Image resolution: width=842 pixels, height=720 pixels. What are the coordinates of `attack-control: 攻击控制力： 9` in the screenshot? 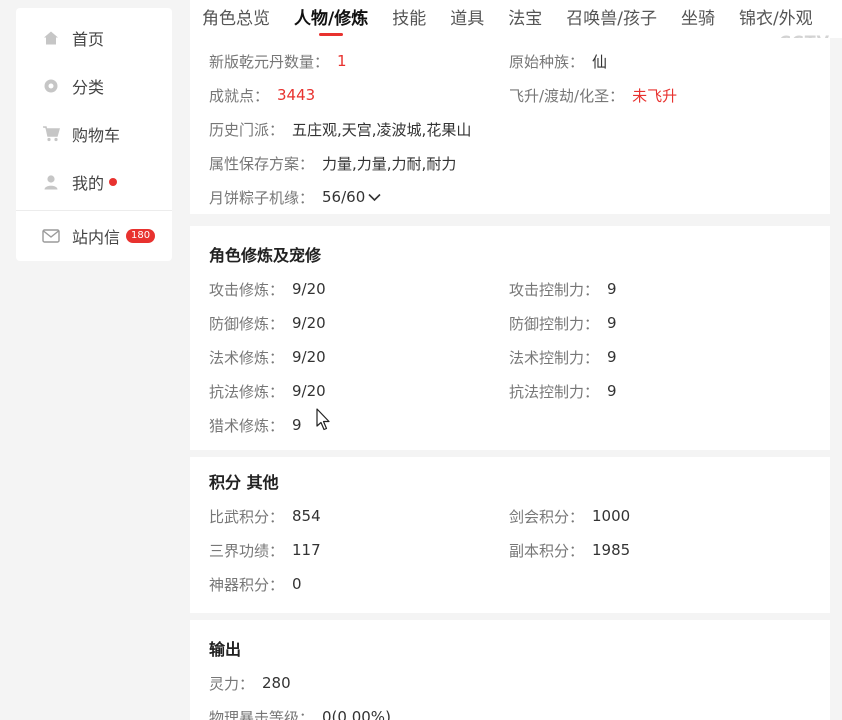 It's located at (563, 289).